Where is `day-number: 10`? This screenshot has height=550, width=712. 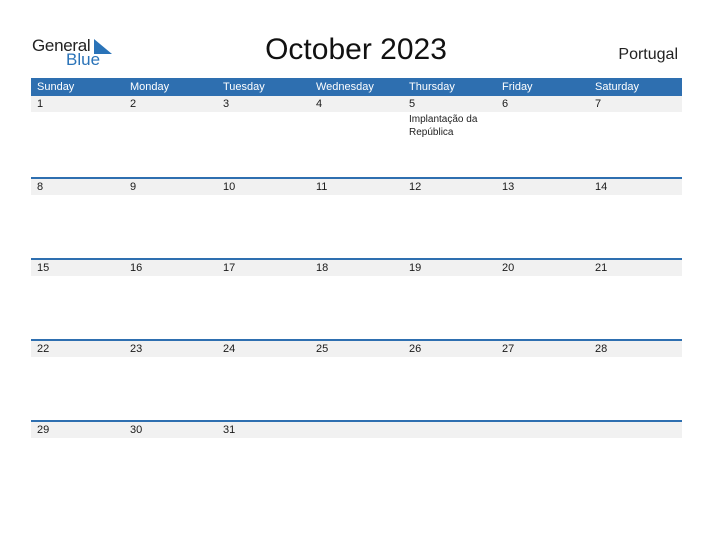 day-number: 10 is located at coordinates (229, 187).